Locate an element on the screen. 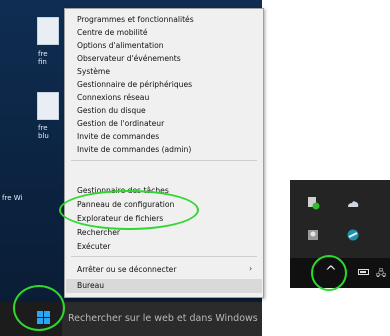 The width and height of the screenshot is (390, 336). menu-item-run: Exécuter is located at coordinates (94, 248).